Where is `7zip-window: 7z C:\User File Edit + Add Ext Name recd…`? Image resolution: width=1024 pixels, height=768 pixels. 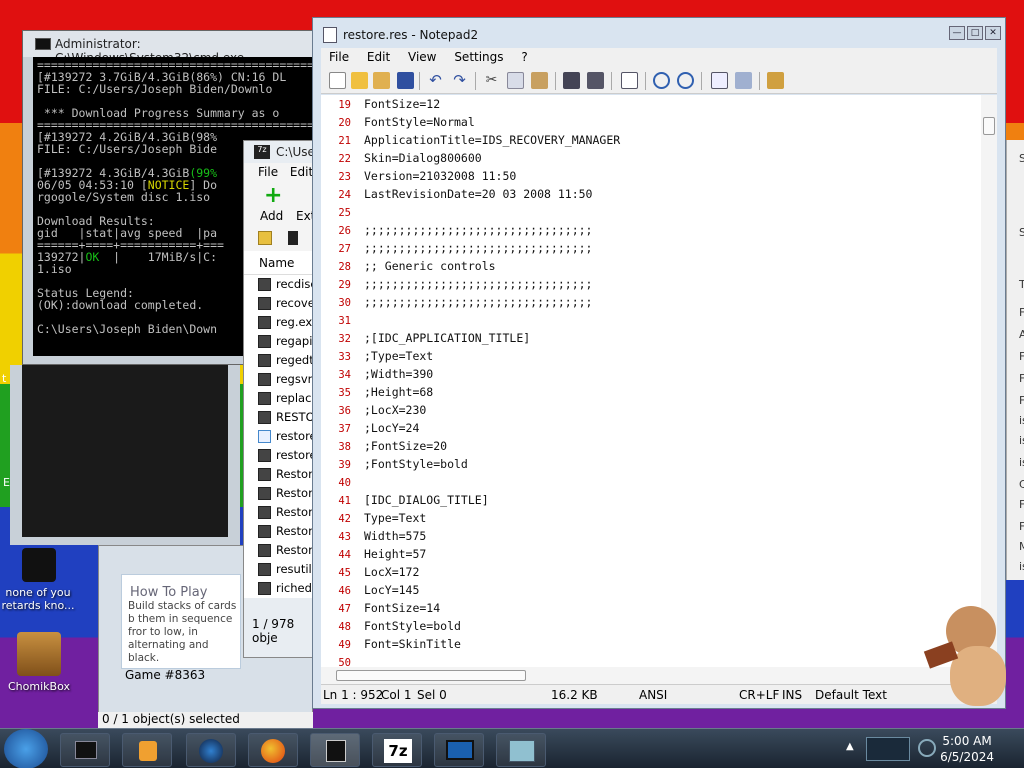
7zip-window: 7z C:\User File Edit + Add Ext Name recd… is located at coordinates (283, 399).